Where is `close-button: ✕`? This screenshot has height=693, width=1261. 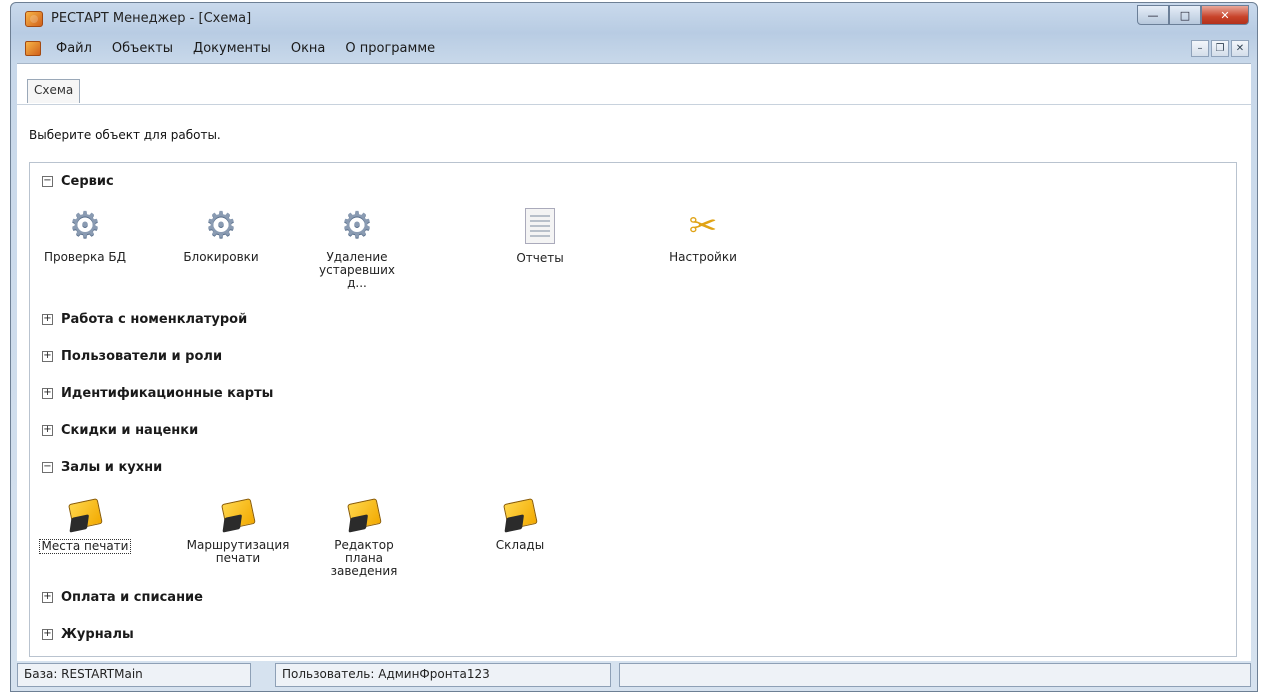
close-button: ✕ is located at coordinates (1225, 15).